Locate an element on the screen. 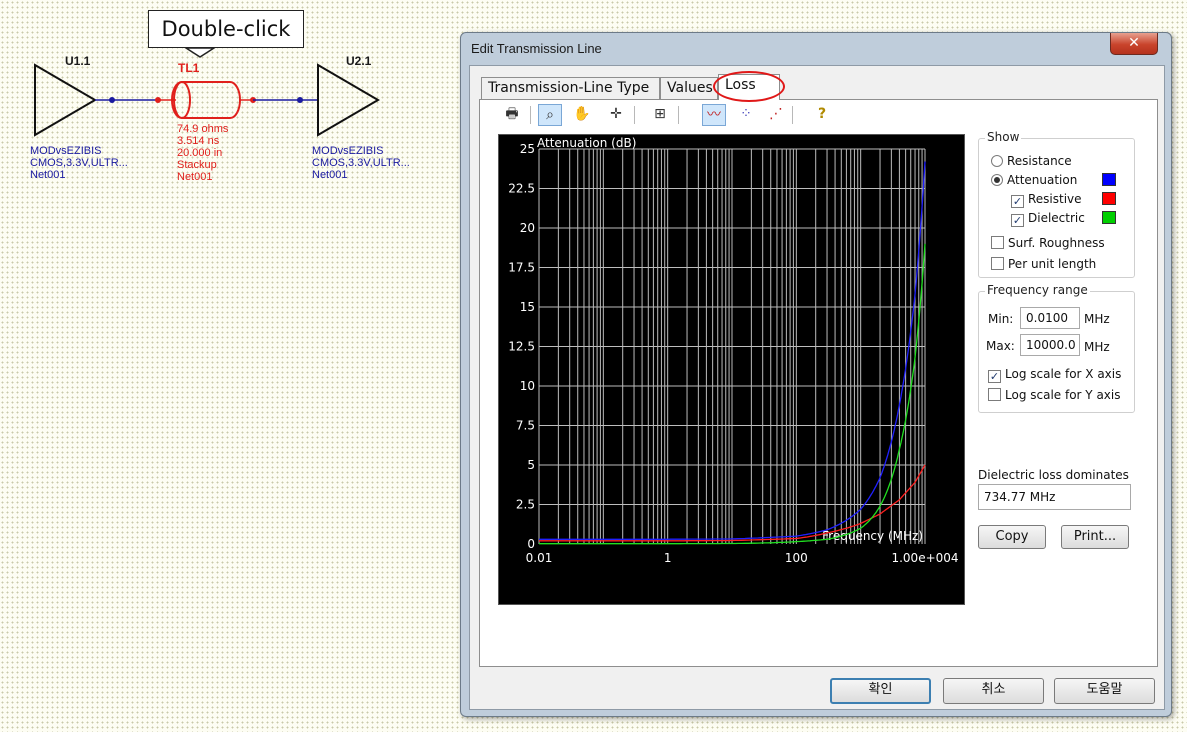 The image size is (1187, 732). x-tick-label: 100 is located at coordinates (796, 558).